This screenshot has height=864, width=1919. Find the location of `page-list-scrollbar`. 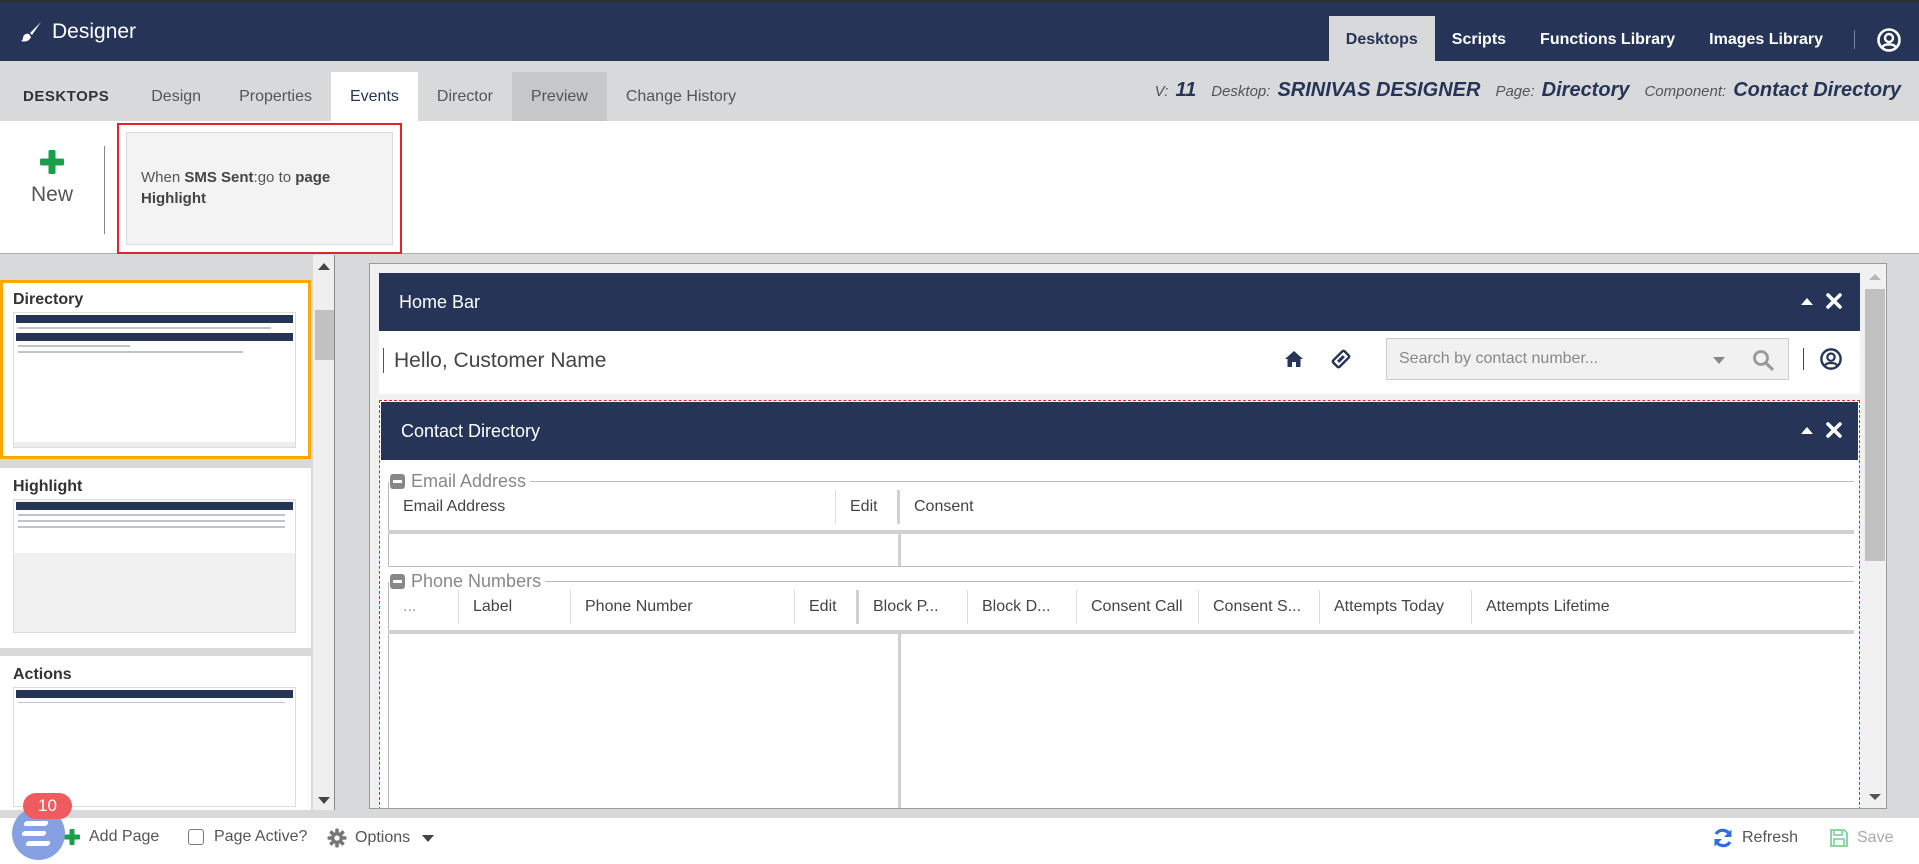

page-list-scrollbar is located at coordinates (324, 532).